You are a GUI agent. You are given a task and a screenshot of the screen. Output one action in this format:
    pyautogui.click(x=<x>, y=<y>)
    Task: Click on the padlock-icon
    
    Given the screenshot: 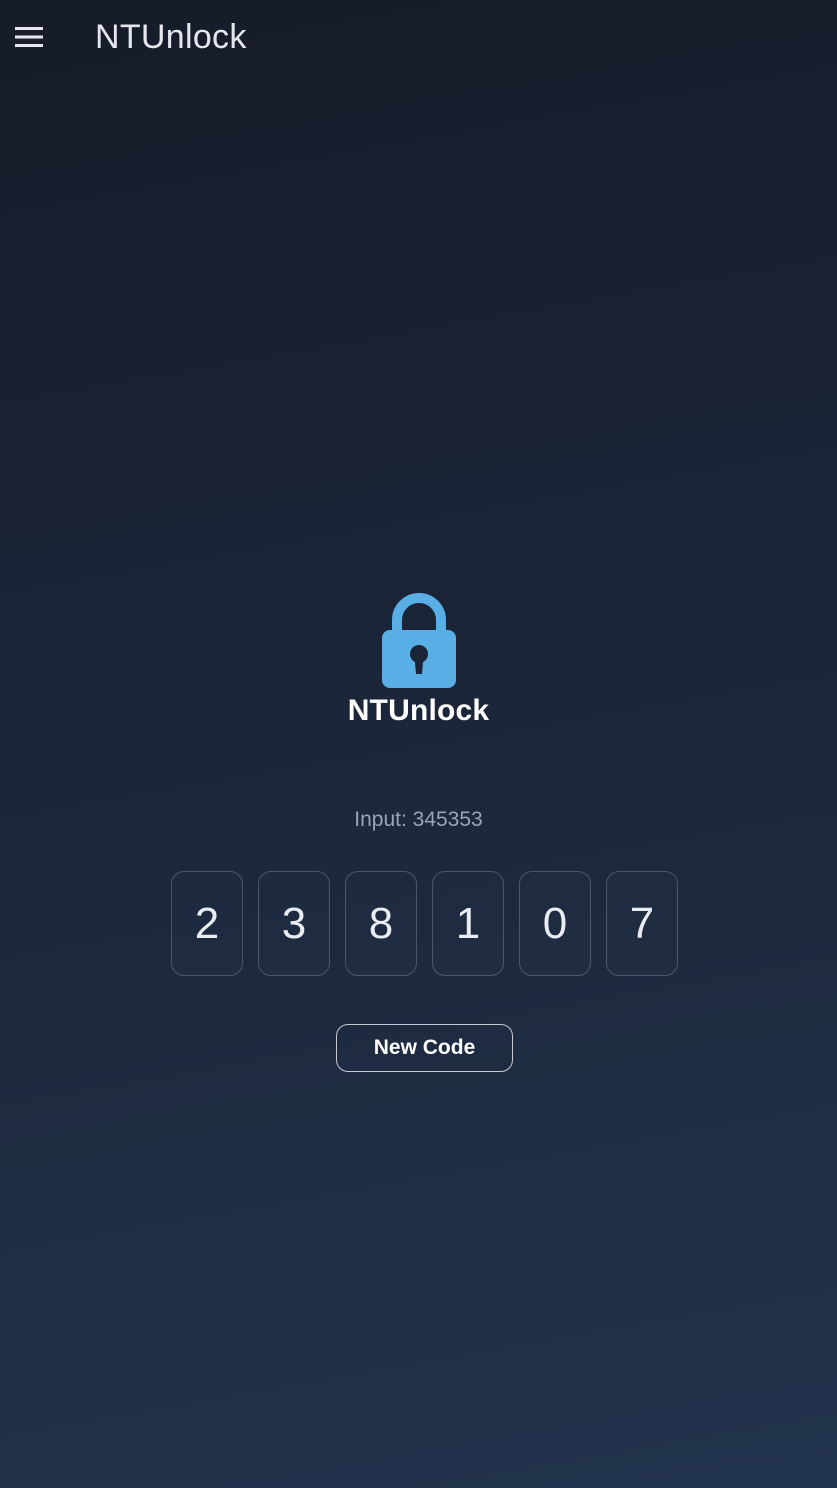 What is the action you would take?
    pyautogui.click(x=419, y=640)
    